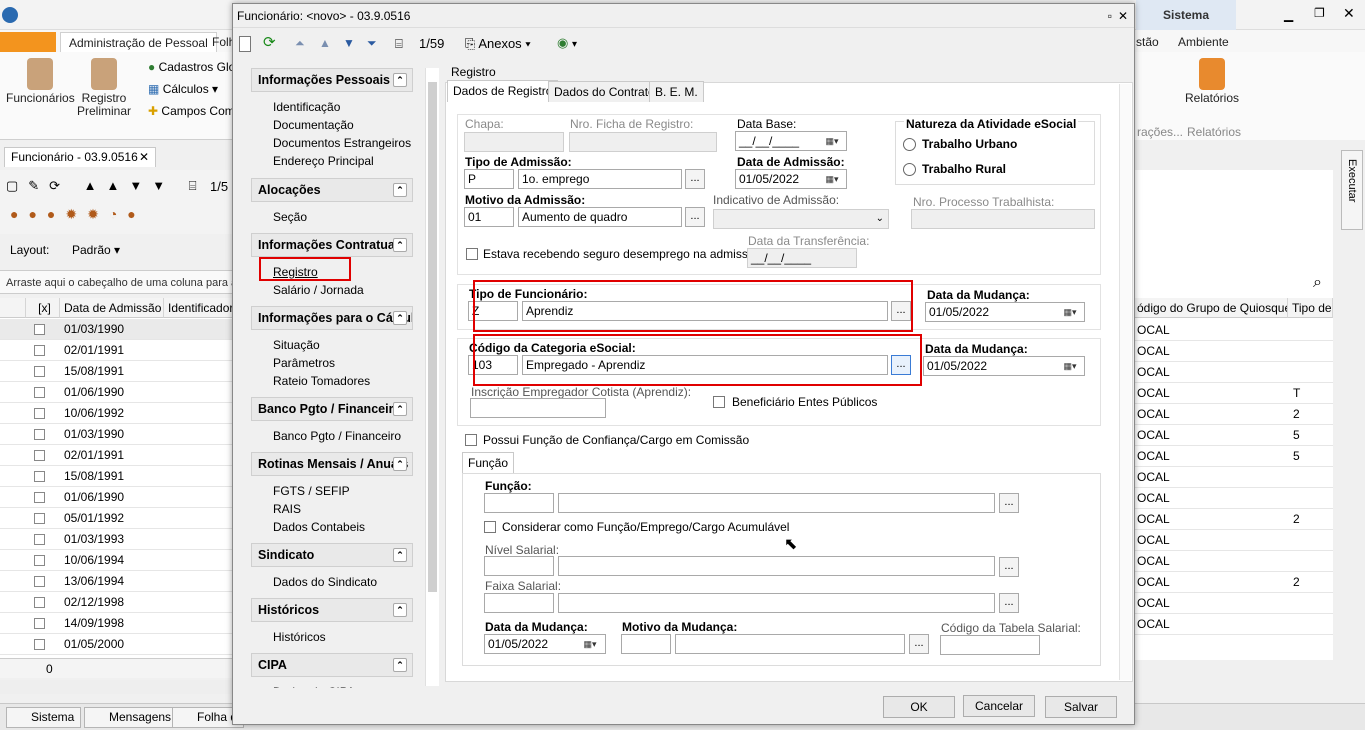 Image resolution: width=1365 pixels, height=730 pixels. What do you see at coordinates (40, 81) in the screenshot?
I see `funcionarios-button: Funcionários` at bounding box center [40, 81].